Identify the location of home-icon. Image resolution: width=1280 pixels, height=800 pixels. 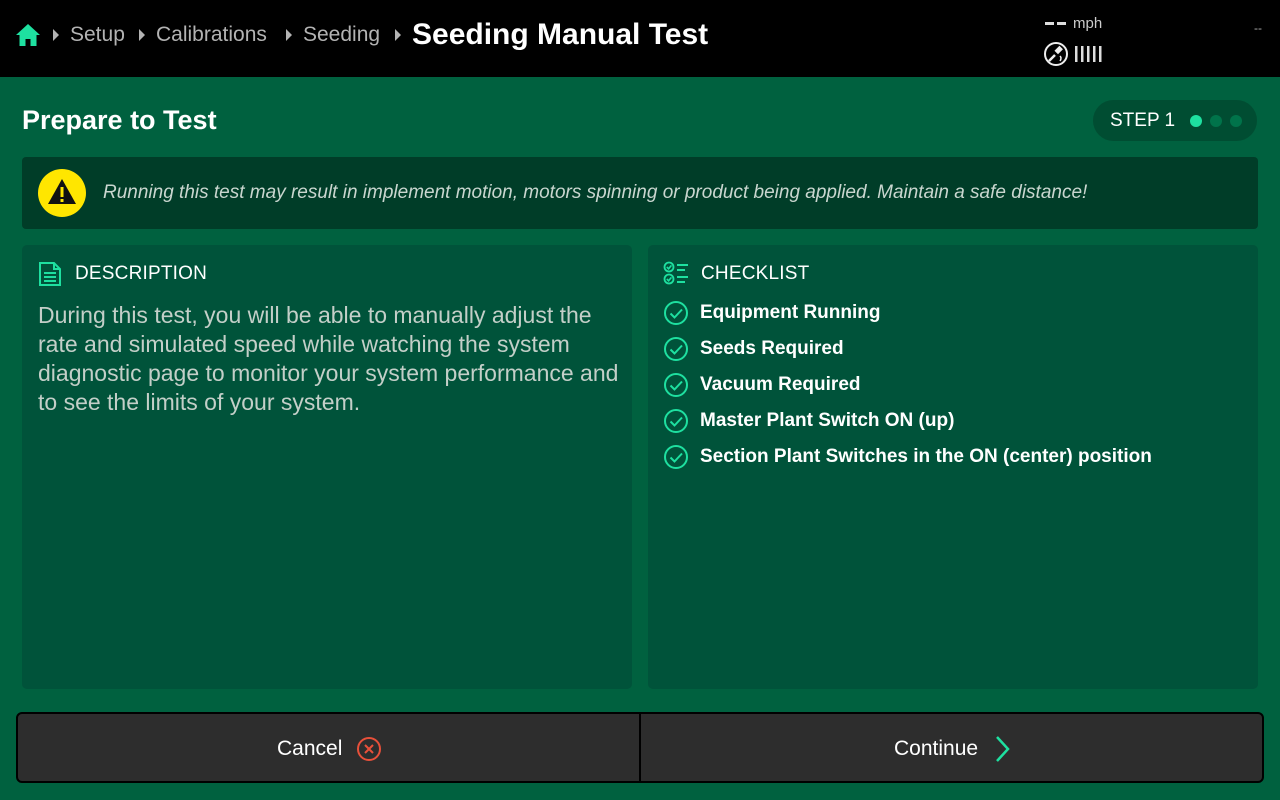
(28, 35).